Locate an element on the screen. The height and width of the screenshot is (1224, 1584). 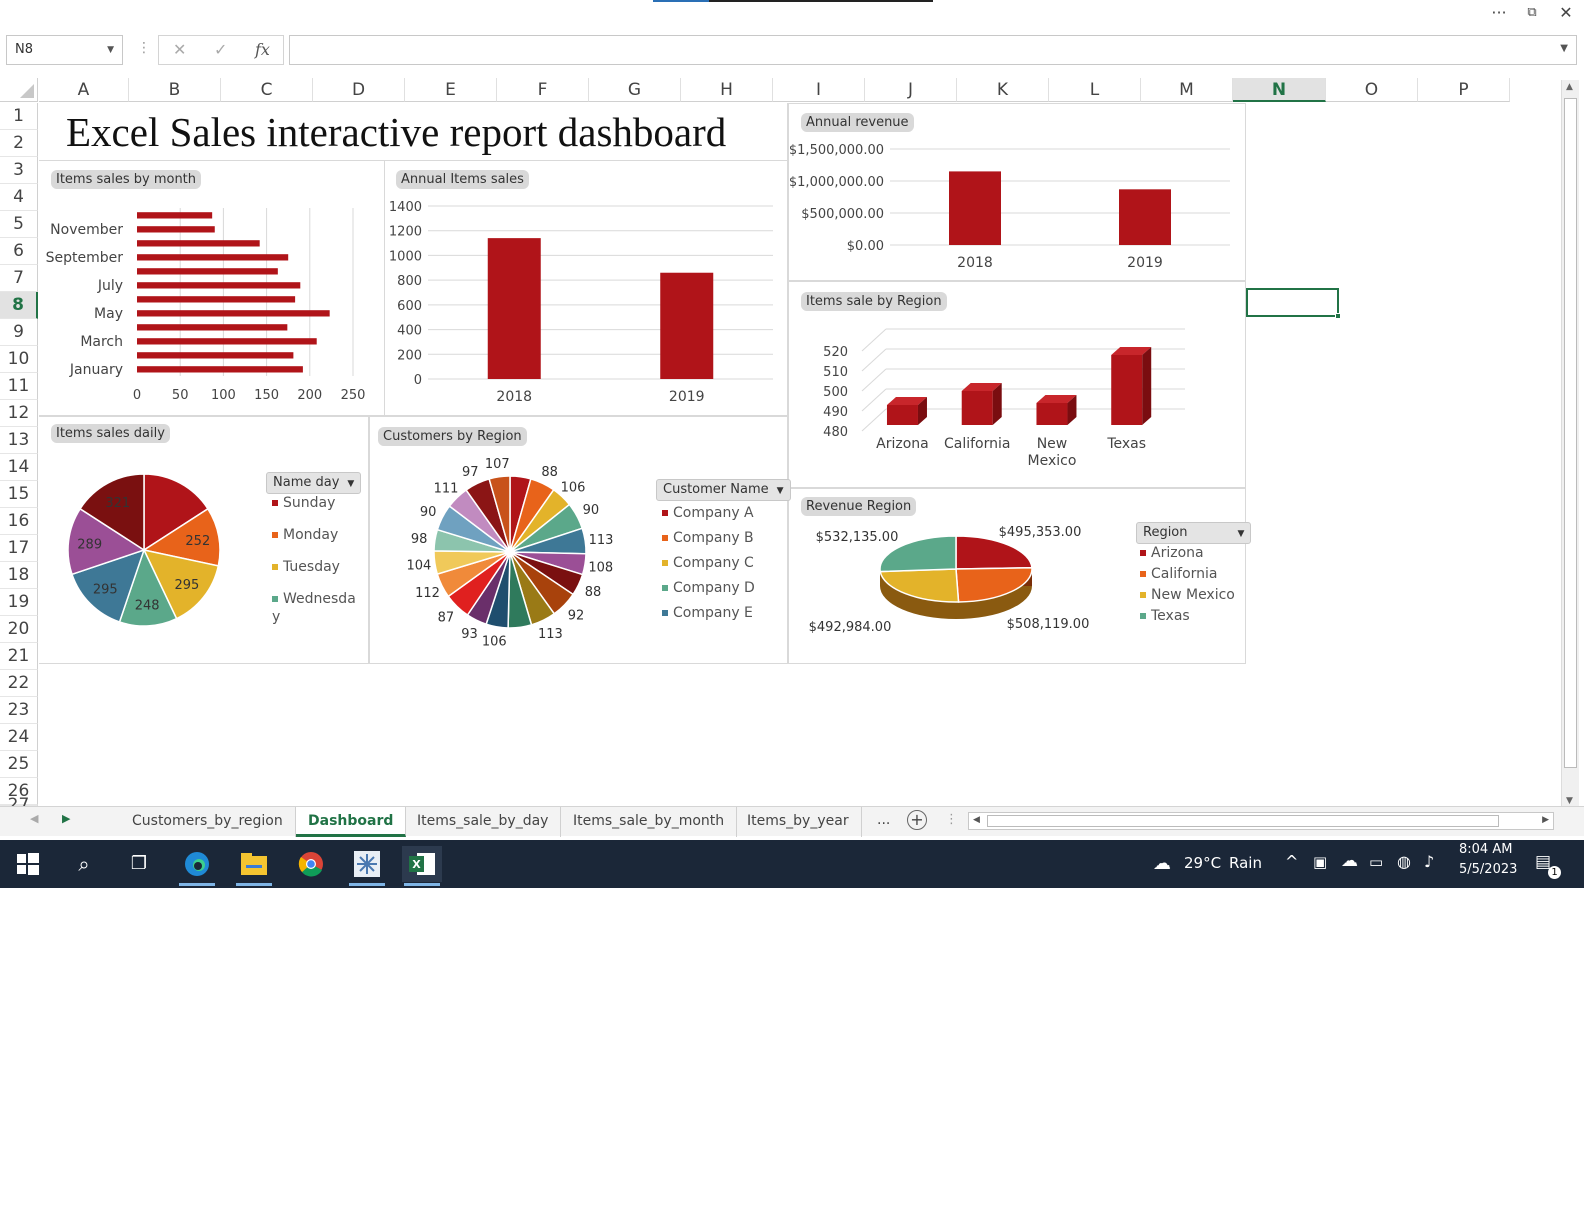
chart-tag-annual-revenue: Annual revenue is located at coordinates (857, 122).